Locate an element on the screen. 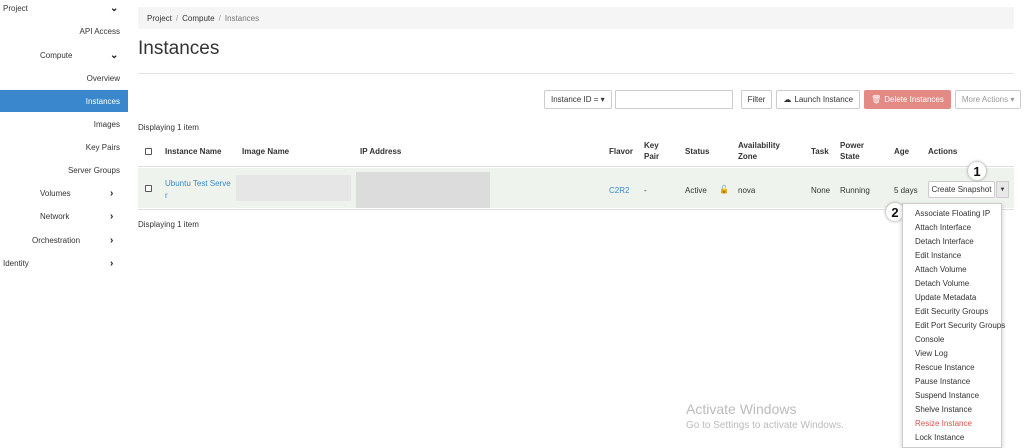 Image resolution: width=1024 pixels, height=448 pixels. col-instance-name: Instance Name is located at coordinates (193, 151).